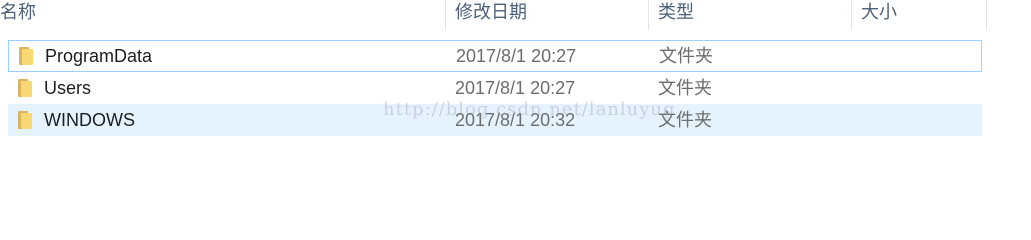  What do you see at coordinates (222, 15) in the screenshot?
I see `column-header-name: 名称` at bounding box center [222, 15].